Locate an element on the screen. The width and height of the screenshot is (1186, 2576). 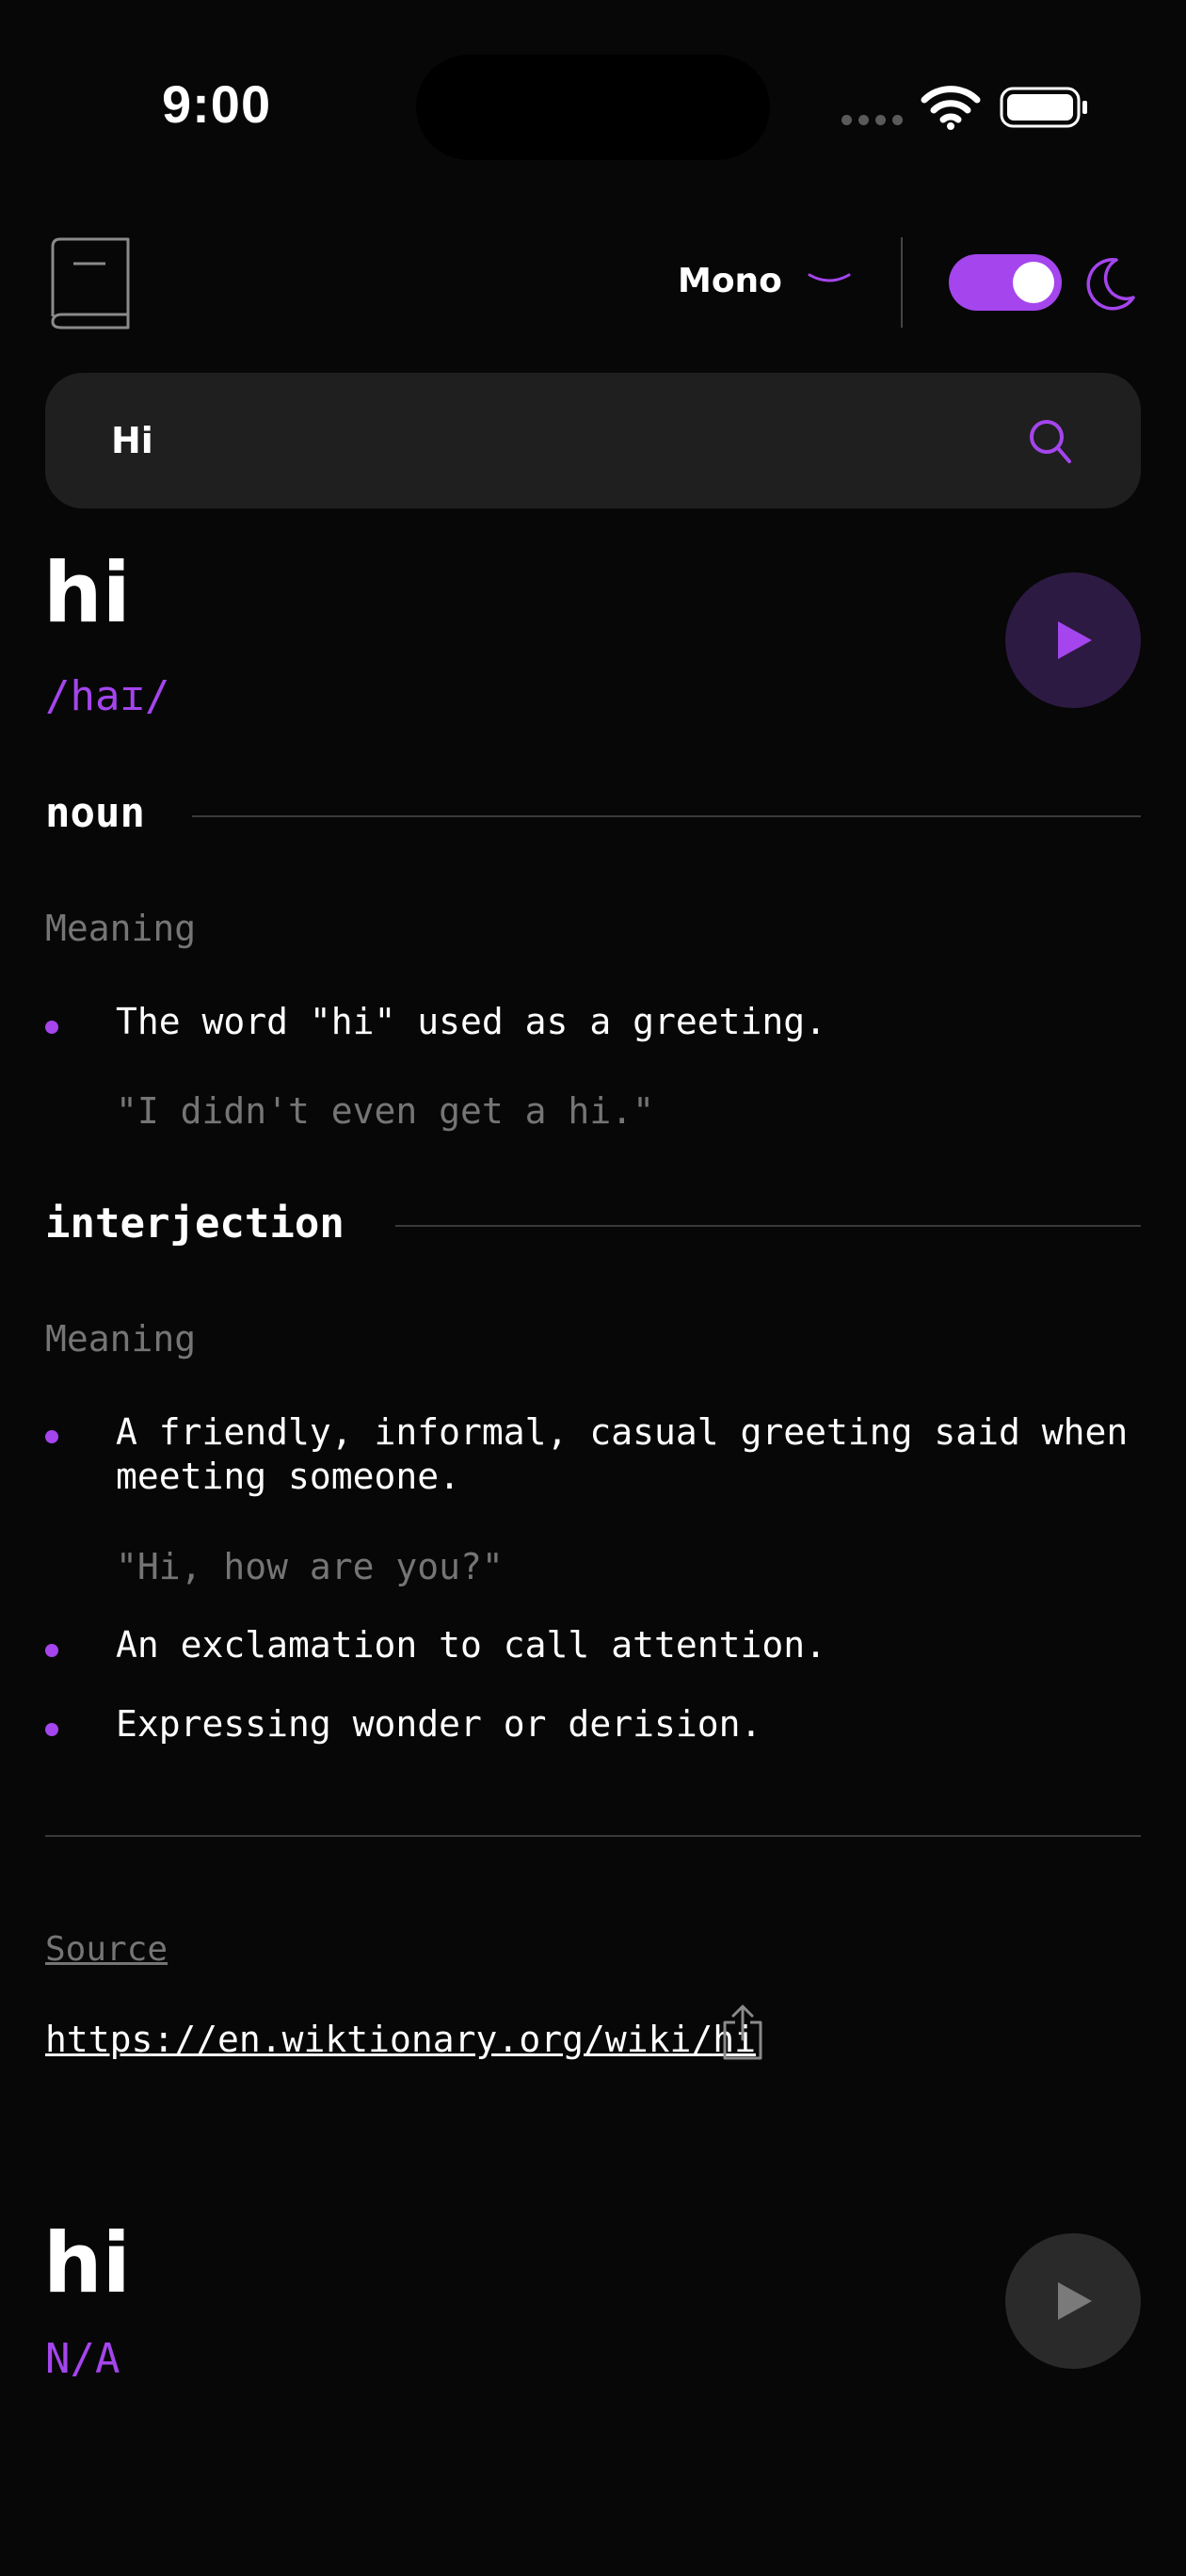
example-text: "I didn't even get a hi." is located at coordinates (385, 1111).